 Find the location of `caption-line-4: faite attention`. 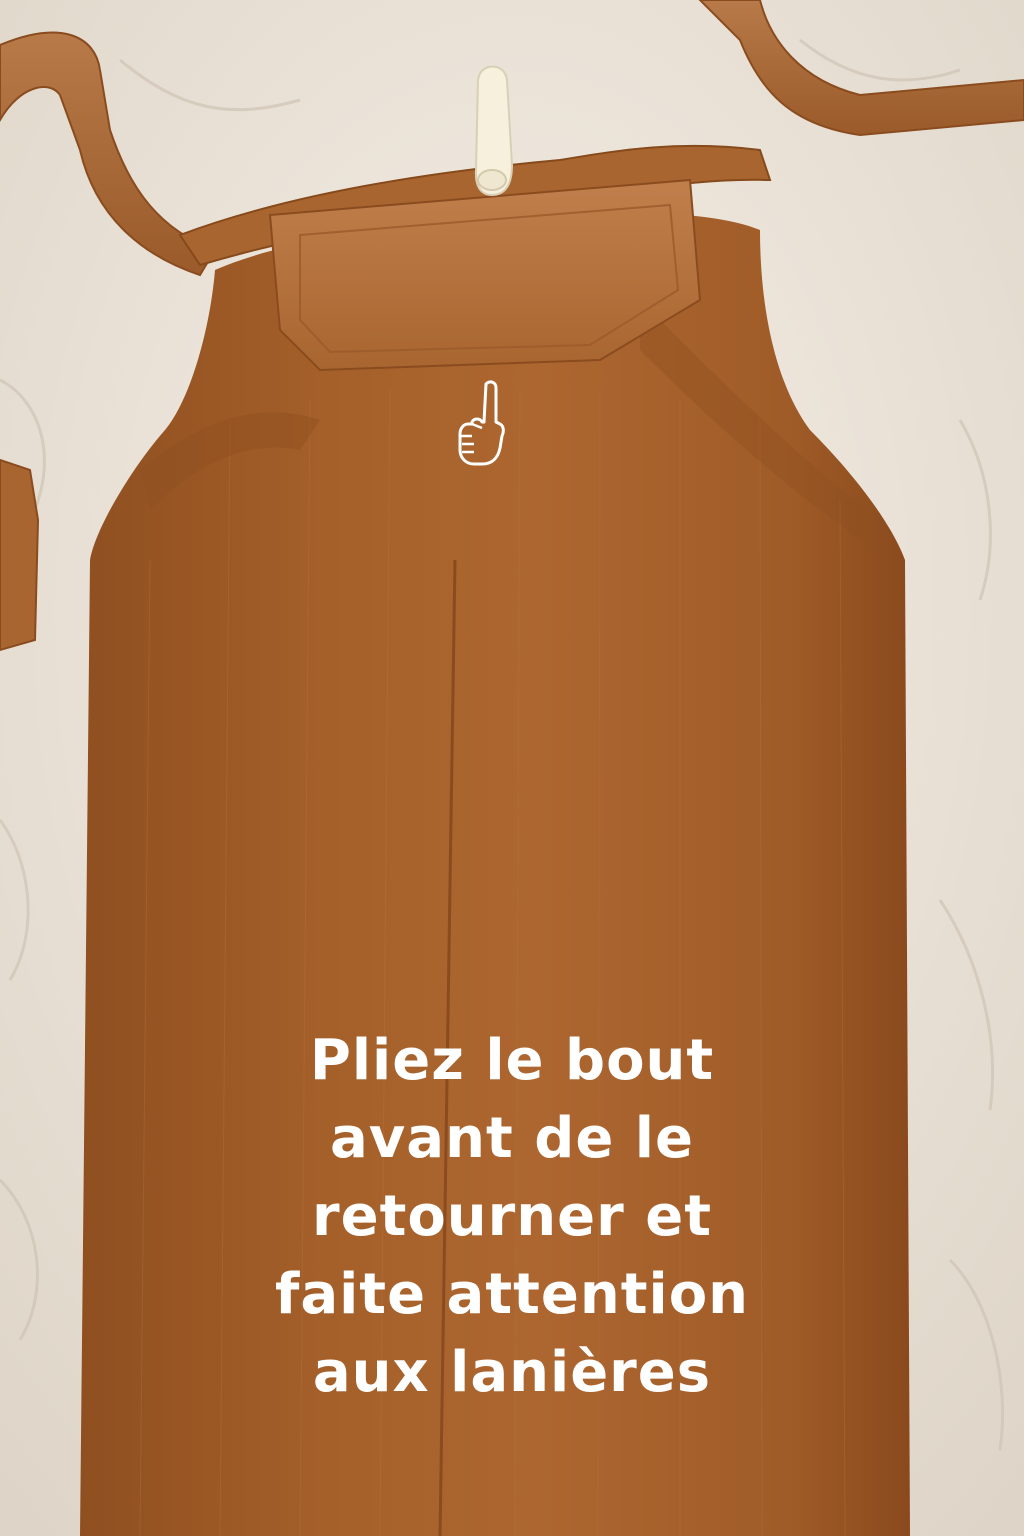

caption-line-4: faite attention is located at coordinates (512, 1294).